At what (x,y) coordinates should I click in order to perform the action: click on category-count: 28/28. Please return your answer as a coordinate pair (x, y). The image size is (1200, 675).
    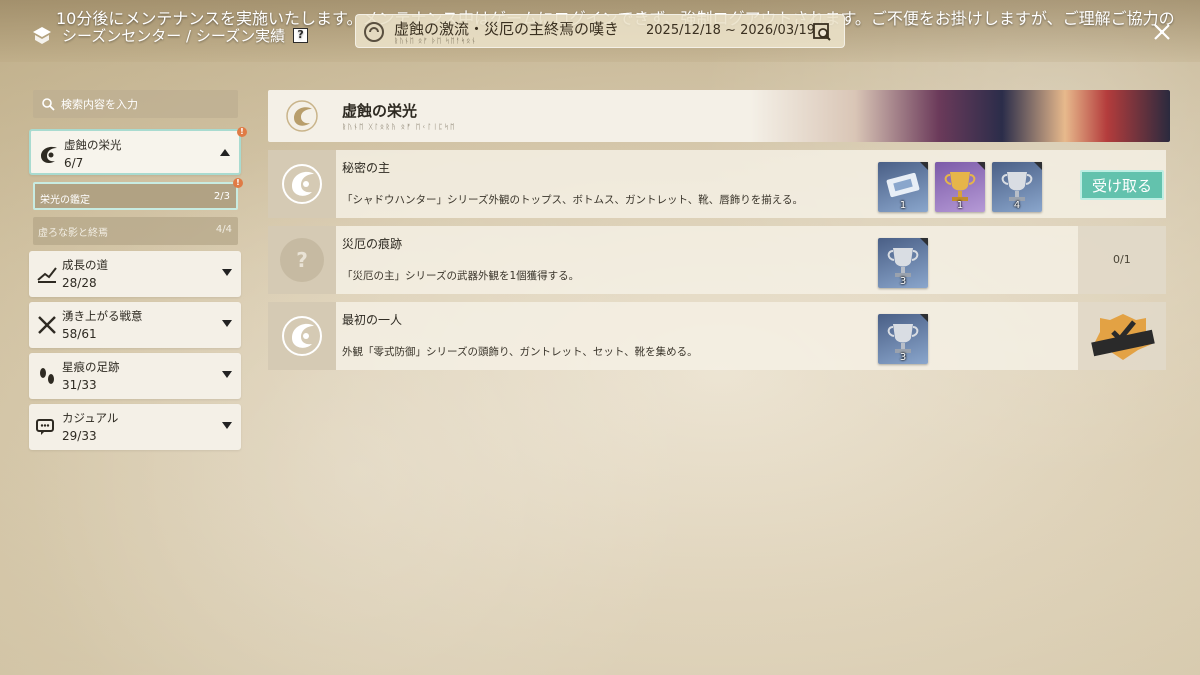
    Looking at the image, I should click on (79, 283).